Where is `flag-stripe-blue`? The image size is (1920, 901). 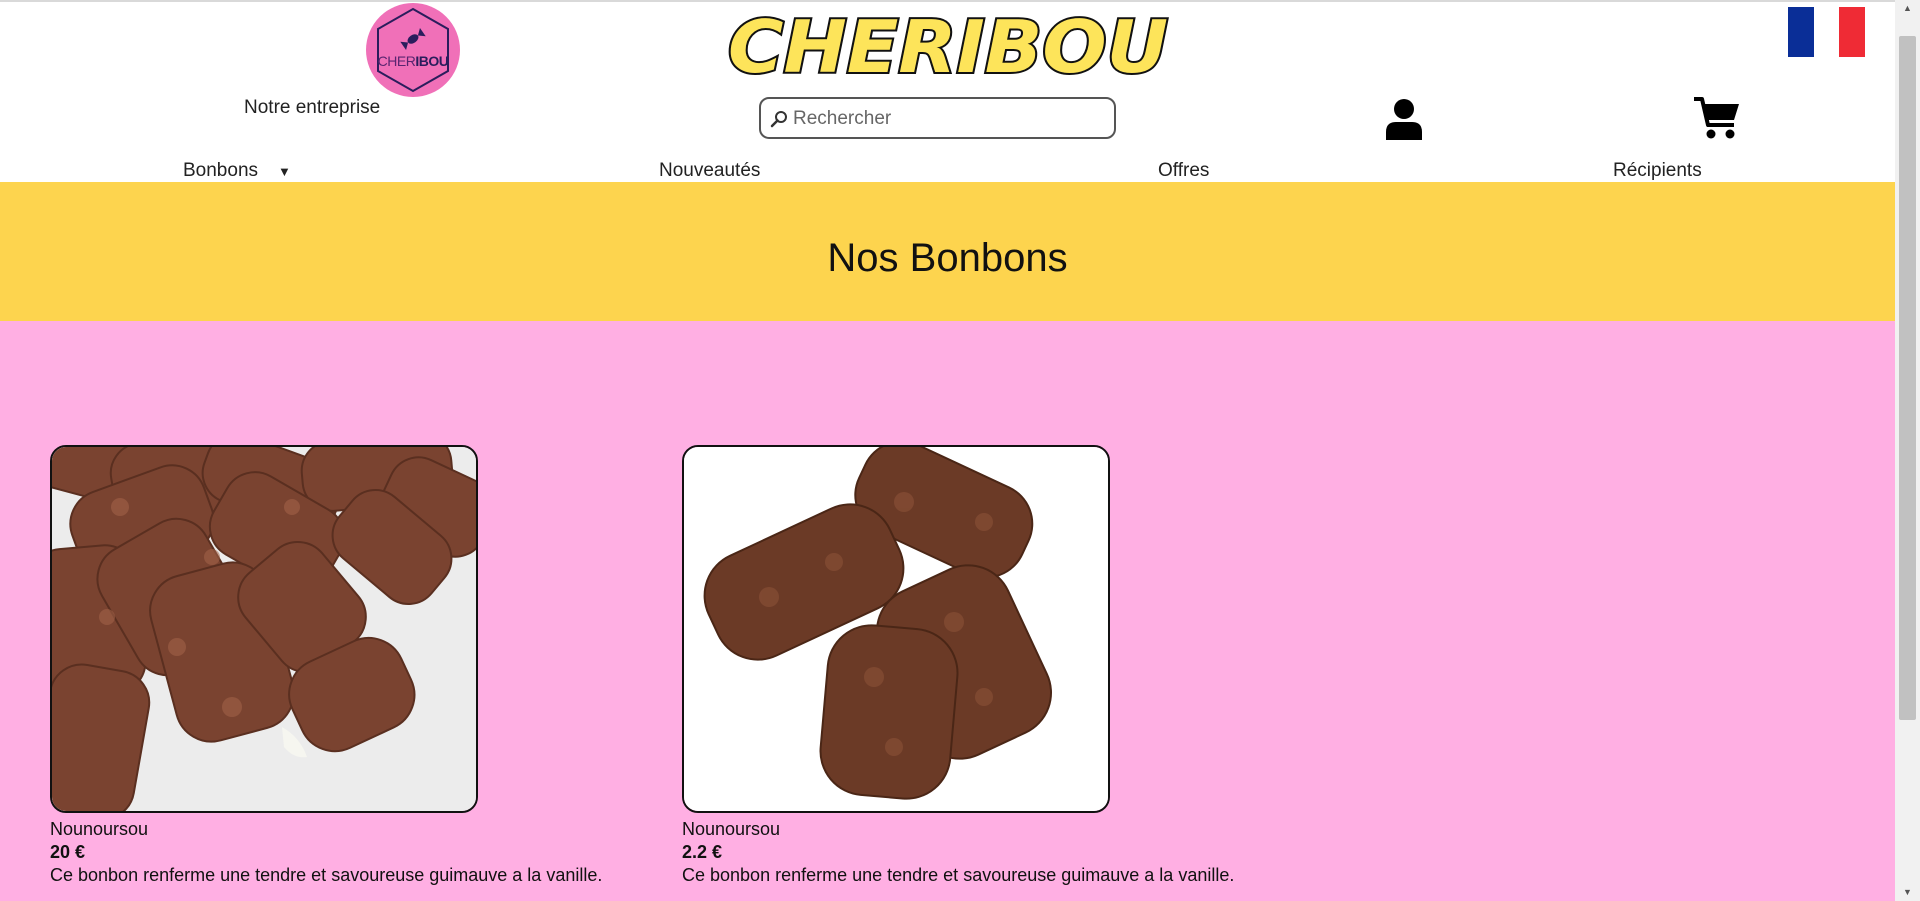 flag-stripe-blue is located at coordinates (1801, 32).